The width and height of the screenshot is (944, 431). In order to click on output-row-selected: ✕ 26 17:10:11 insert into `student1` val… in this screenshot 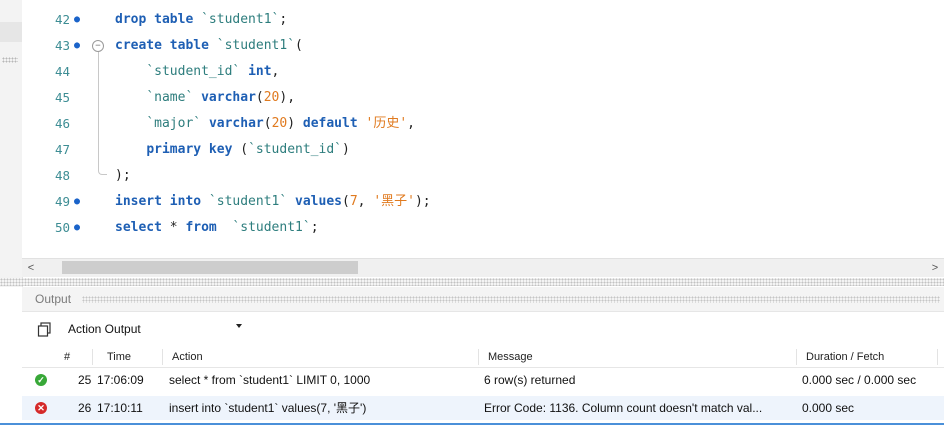, I will do `click(483, 408)`.